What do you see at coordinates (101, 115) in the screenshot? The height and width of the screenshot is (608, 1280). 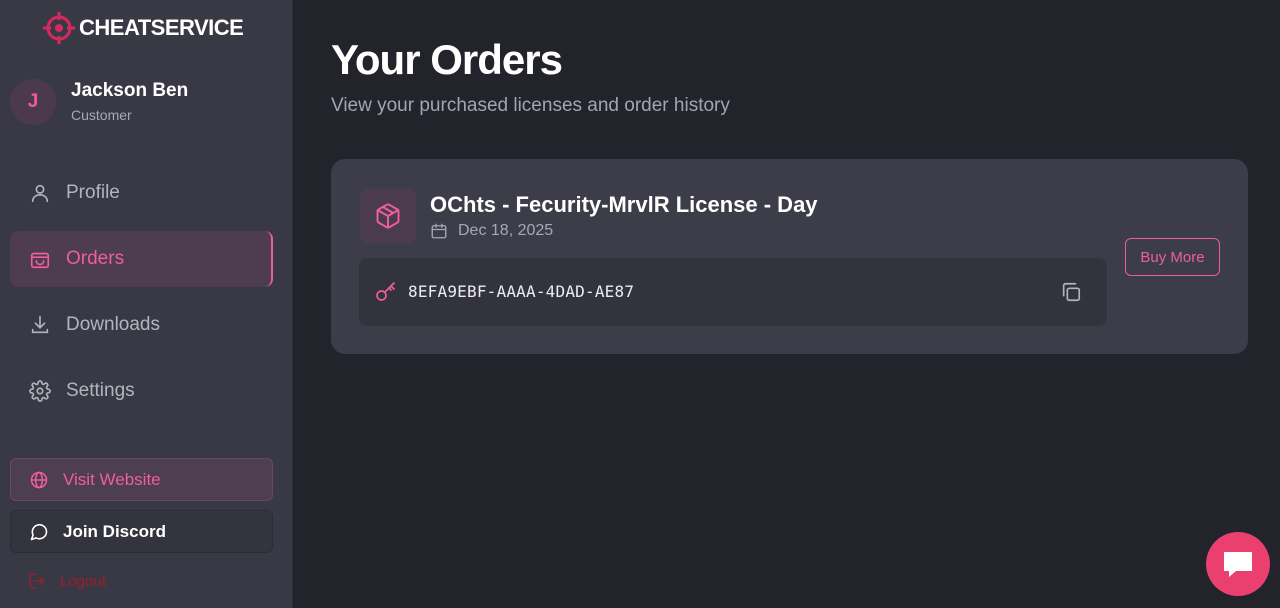 I see `user-role: Customer` at bounding box center [101, 115].